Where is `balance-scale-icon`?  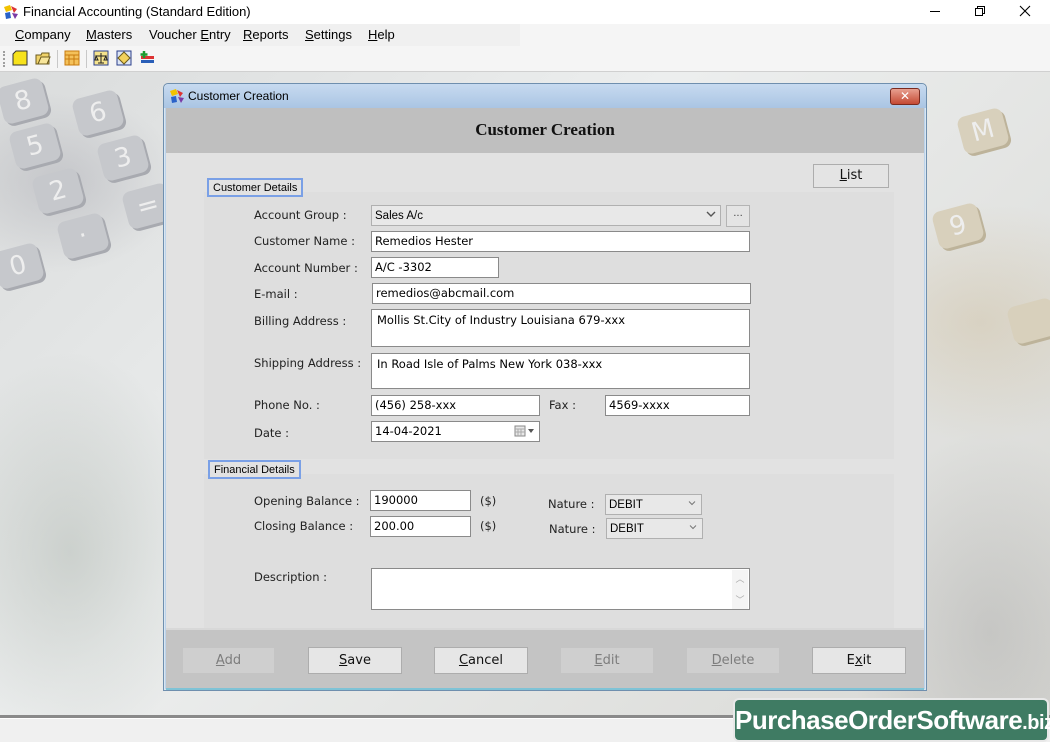 balance-scale-icon is located at coordinates (101, 59).